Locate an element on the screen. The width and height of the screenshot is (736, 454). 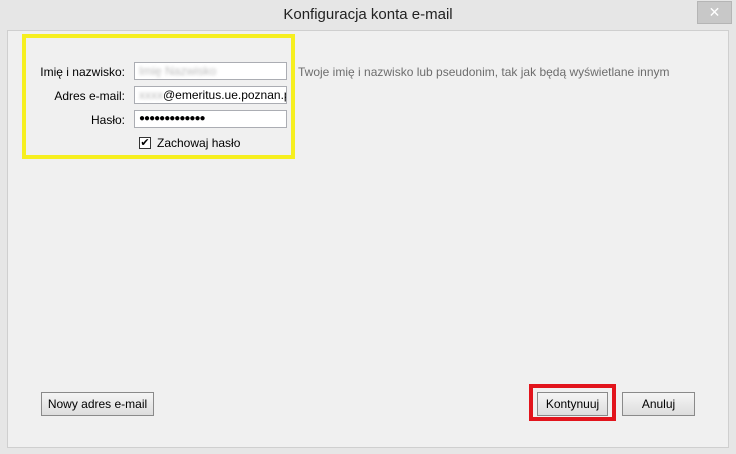
password-label: Hasło: is located at coordinates (107, 120).